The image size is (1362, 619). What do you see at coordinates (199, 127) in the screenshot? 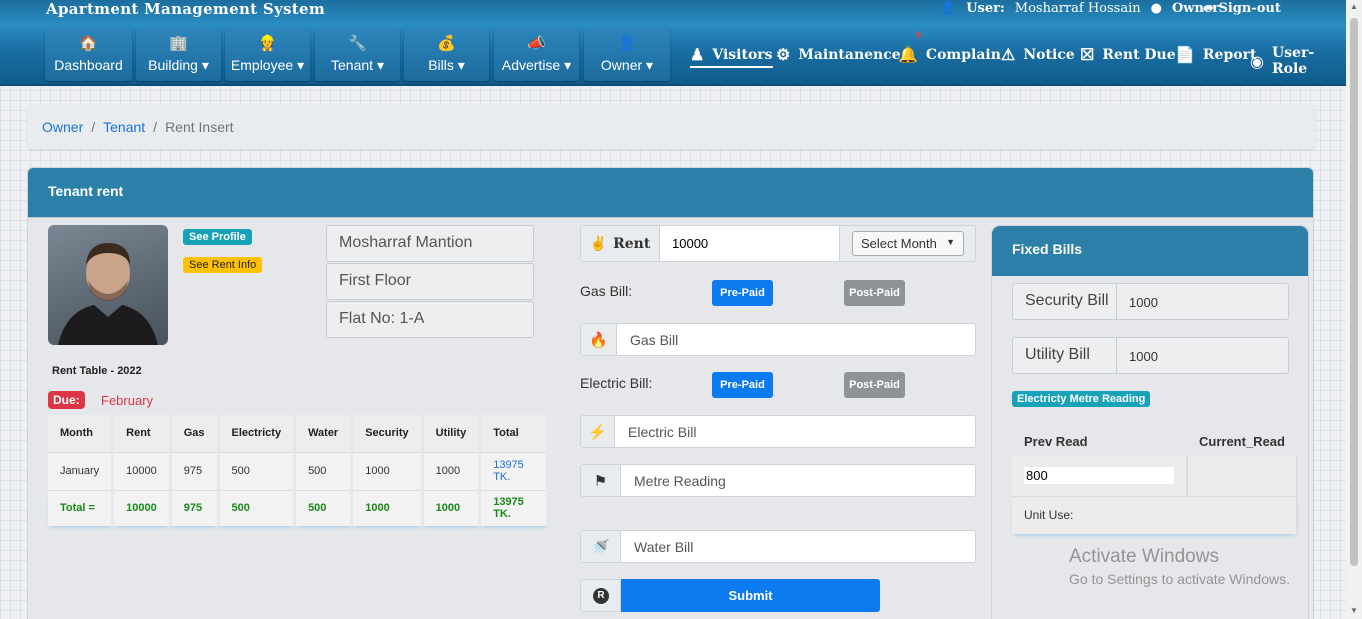
I see `breadcrumb-current: Rent Insert` at bounding box center [199, 127].